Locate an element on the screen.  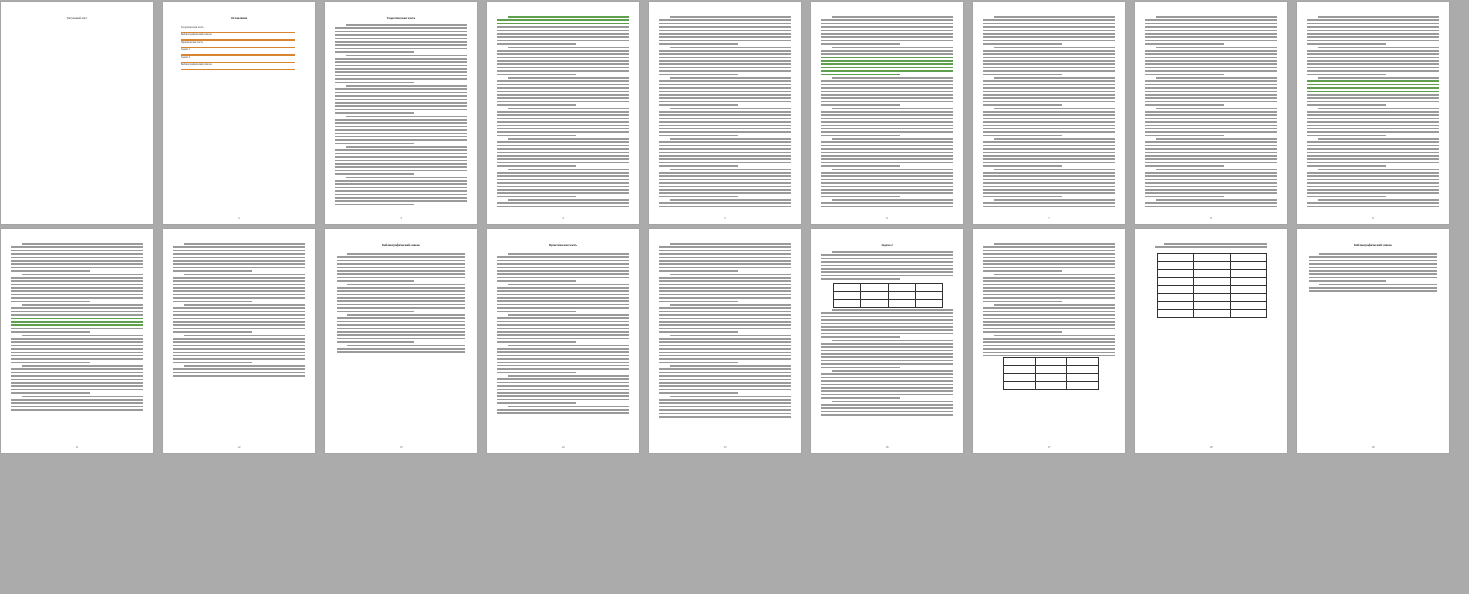
toc-item: Практическая часть is located at coordinates (238, 45).